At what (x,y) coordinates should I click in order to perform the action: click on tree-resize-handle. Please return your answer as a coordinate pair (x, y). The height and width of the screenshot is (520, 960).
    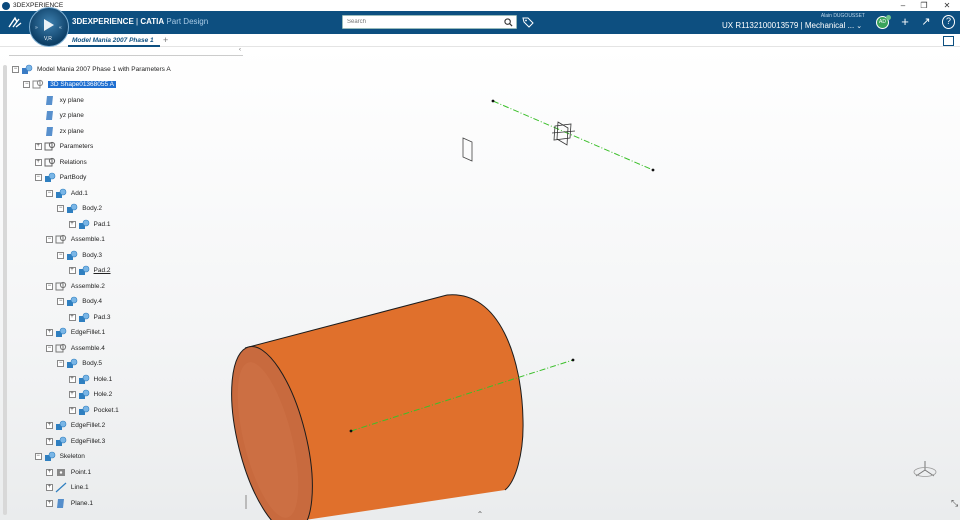
    Looking at the image, I should click on (246, 502).